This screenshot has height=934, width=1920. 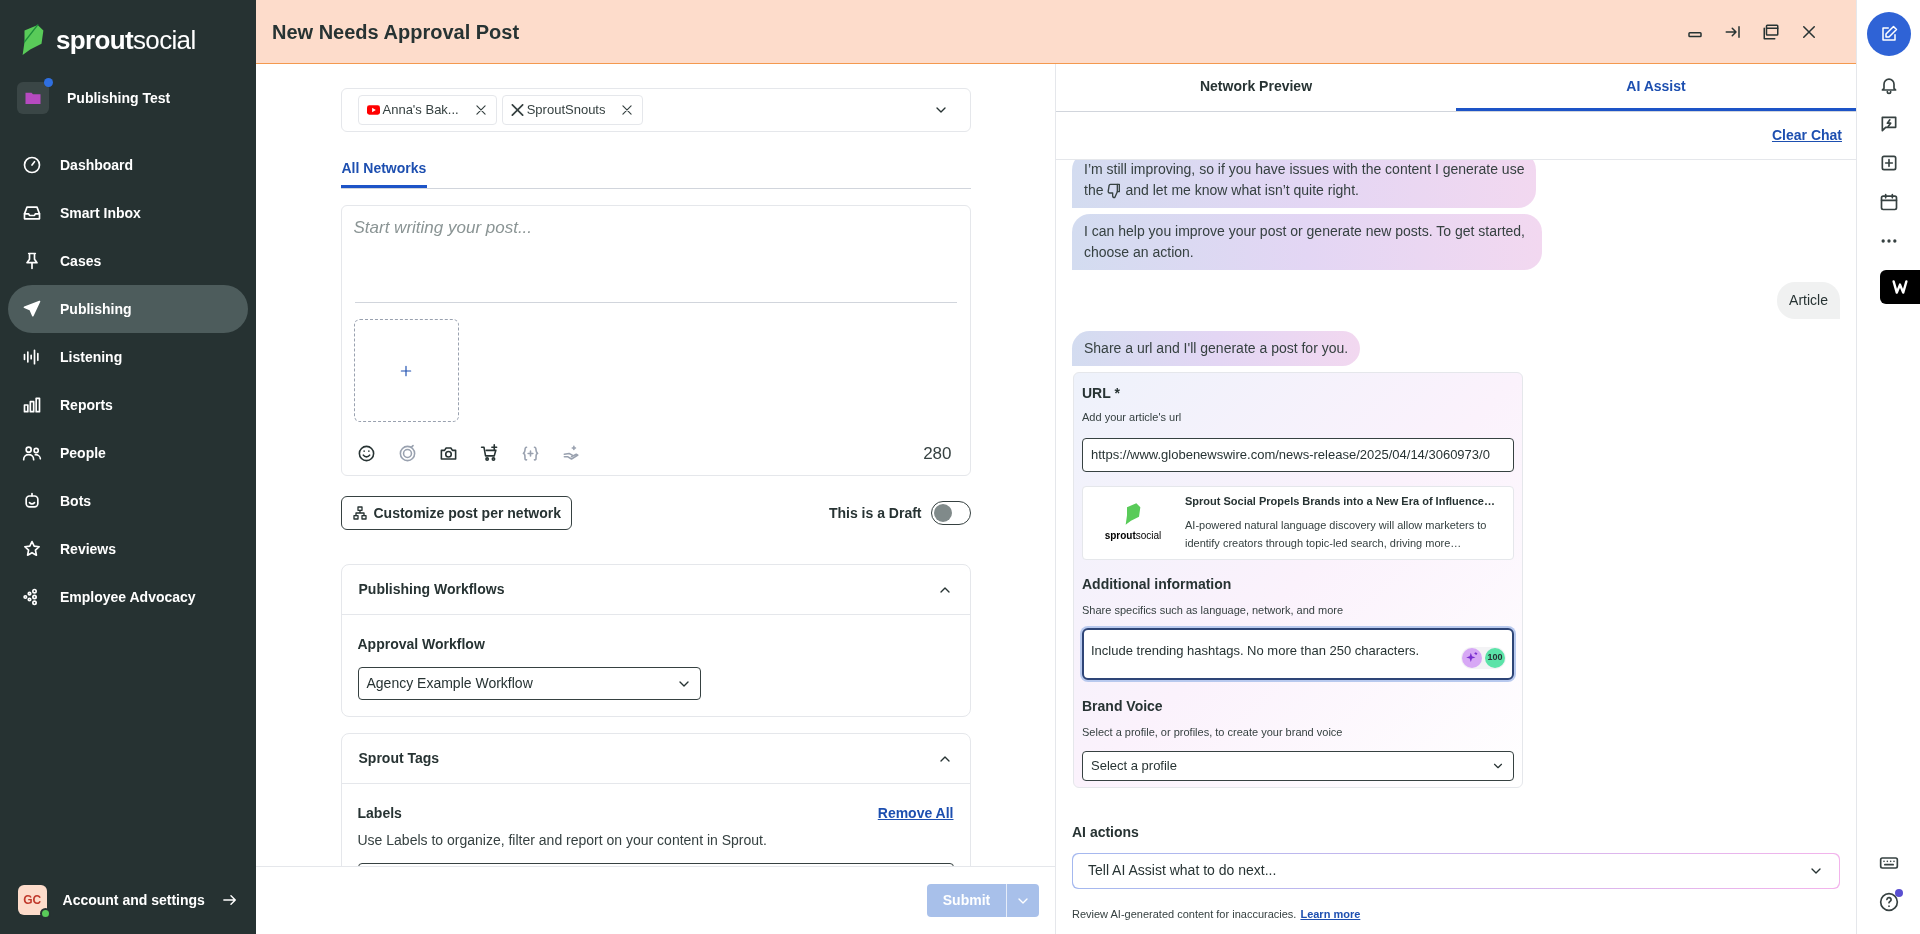 I want to click on nav-item: Reviews, so click(x=128, y=549).